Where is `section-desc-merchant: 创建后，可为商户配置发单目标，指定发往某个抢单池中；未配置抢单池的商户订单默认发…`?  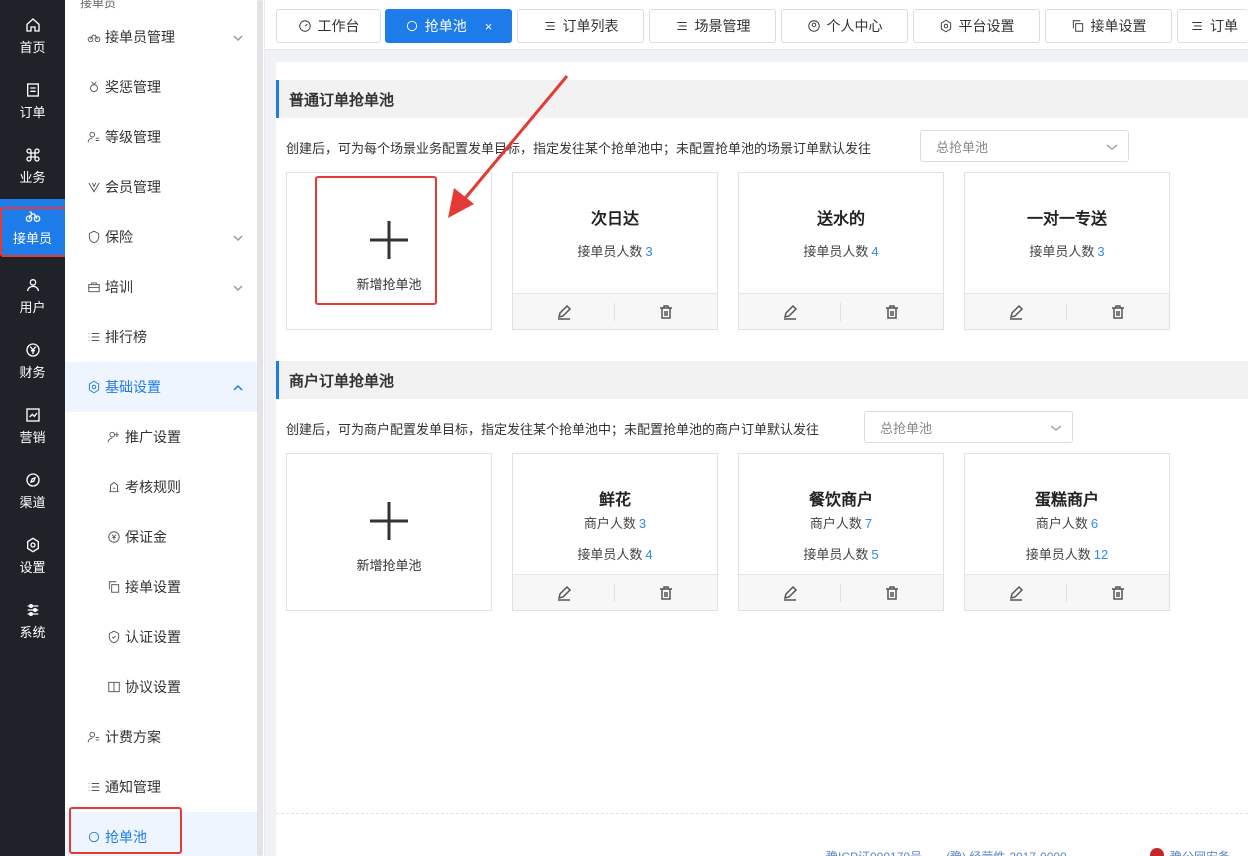
section-desc-merchant: 创建后，可为商户配置发单目标，指定发往某个抢单池中；未配置抢单池的商户订单默认发… is located at coordinates (553, 429).